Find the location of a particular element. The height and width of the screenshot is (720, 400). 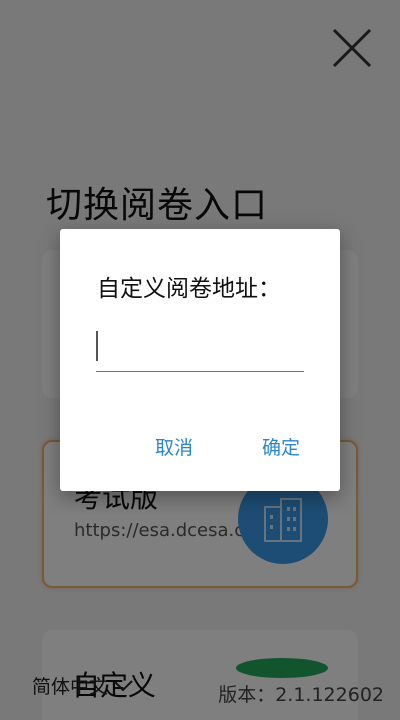

address-input-wrap is located at coordinates (200, 348).